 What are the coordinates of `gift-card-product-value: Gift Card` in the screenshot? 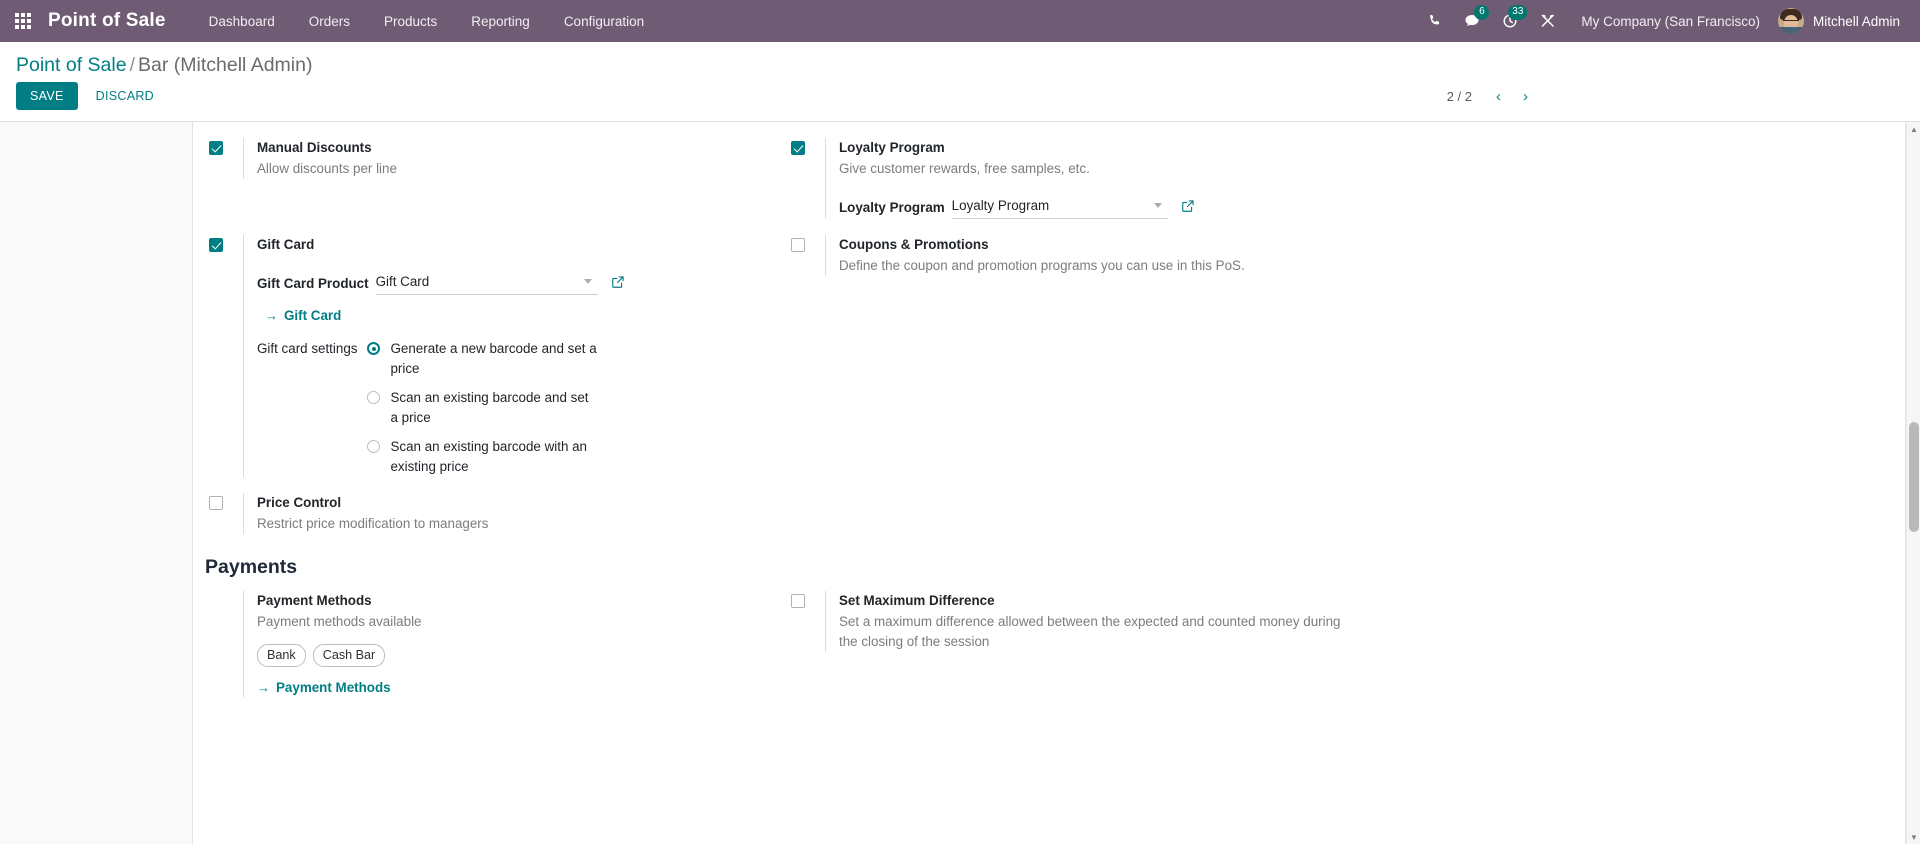 It's located at (476, 282).